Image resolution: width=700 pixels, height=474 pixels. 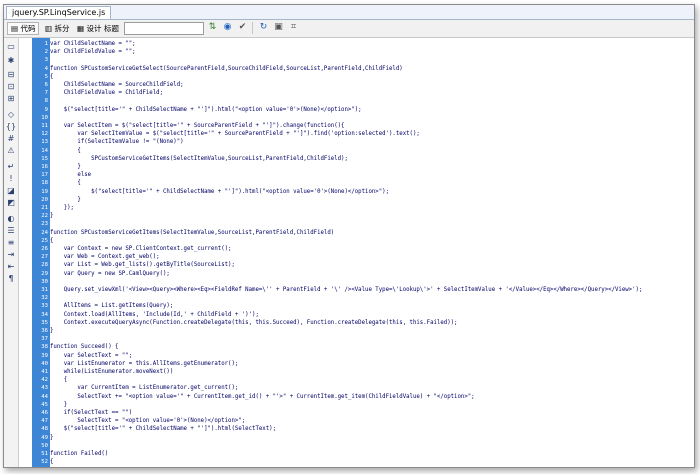 What do you see at coordinates (11, 191) in the screenshot?
I see `apply-comment-icon: ◪` at bounding box center [11, 191].